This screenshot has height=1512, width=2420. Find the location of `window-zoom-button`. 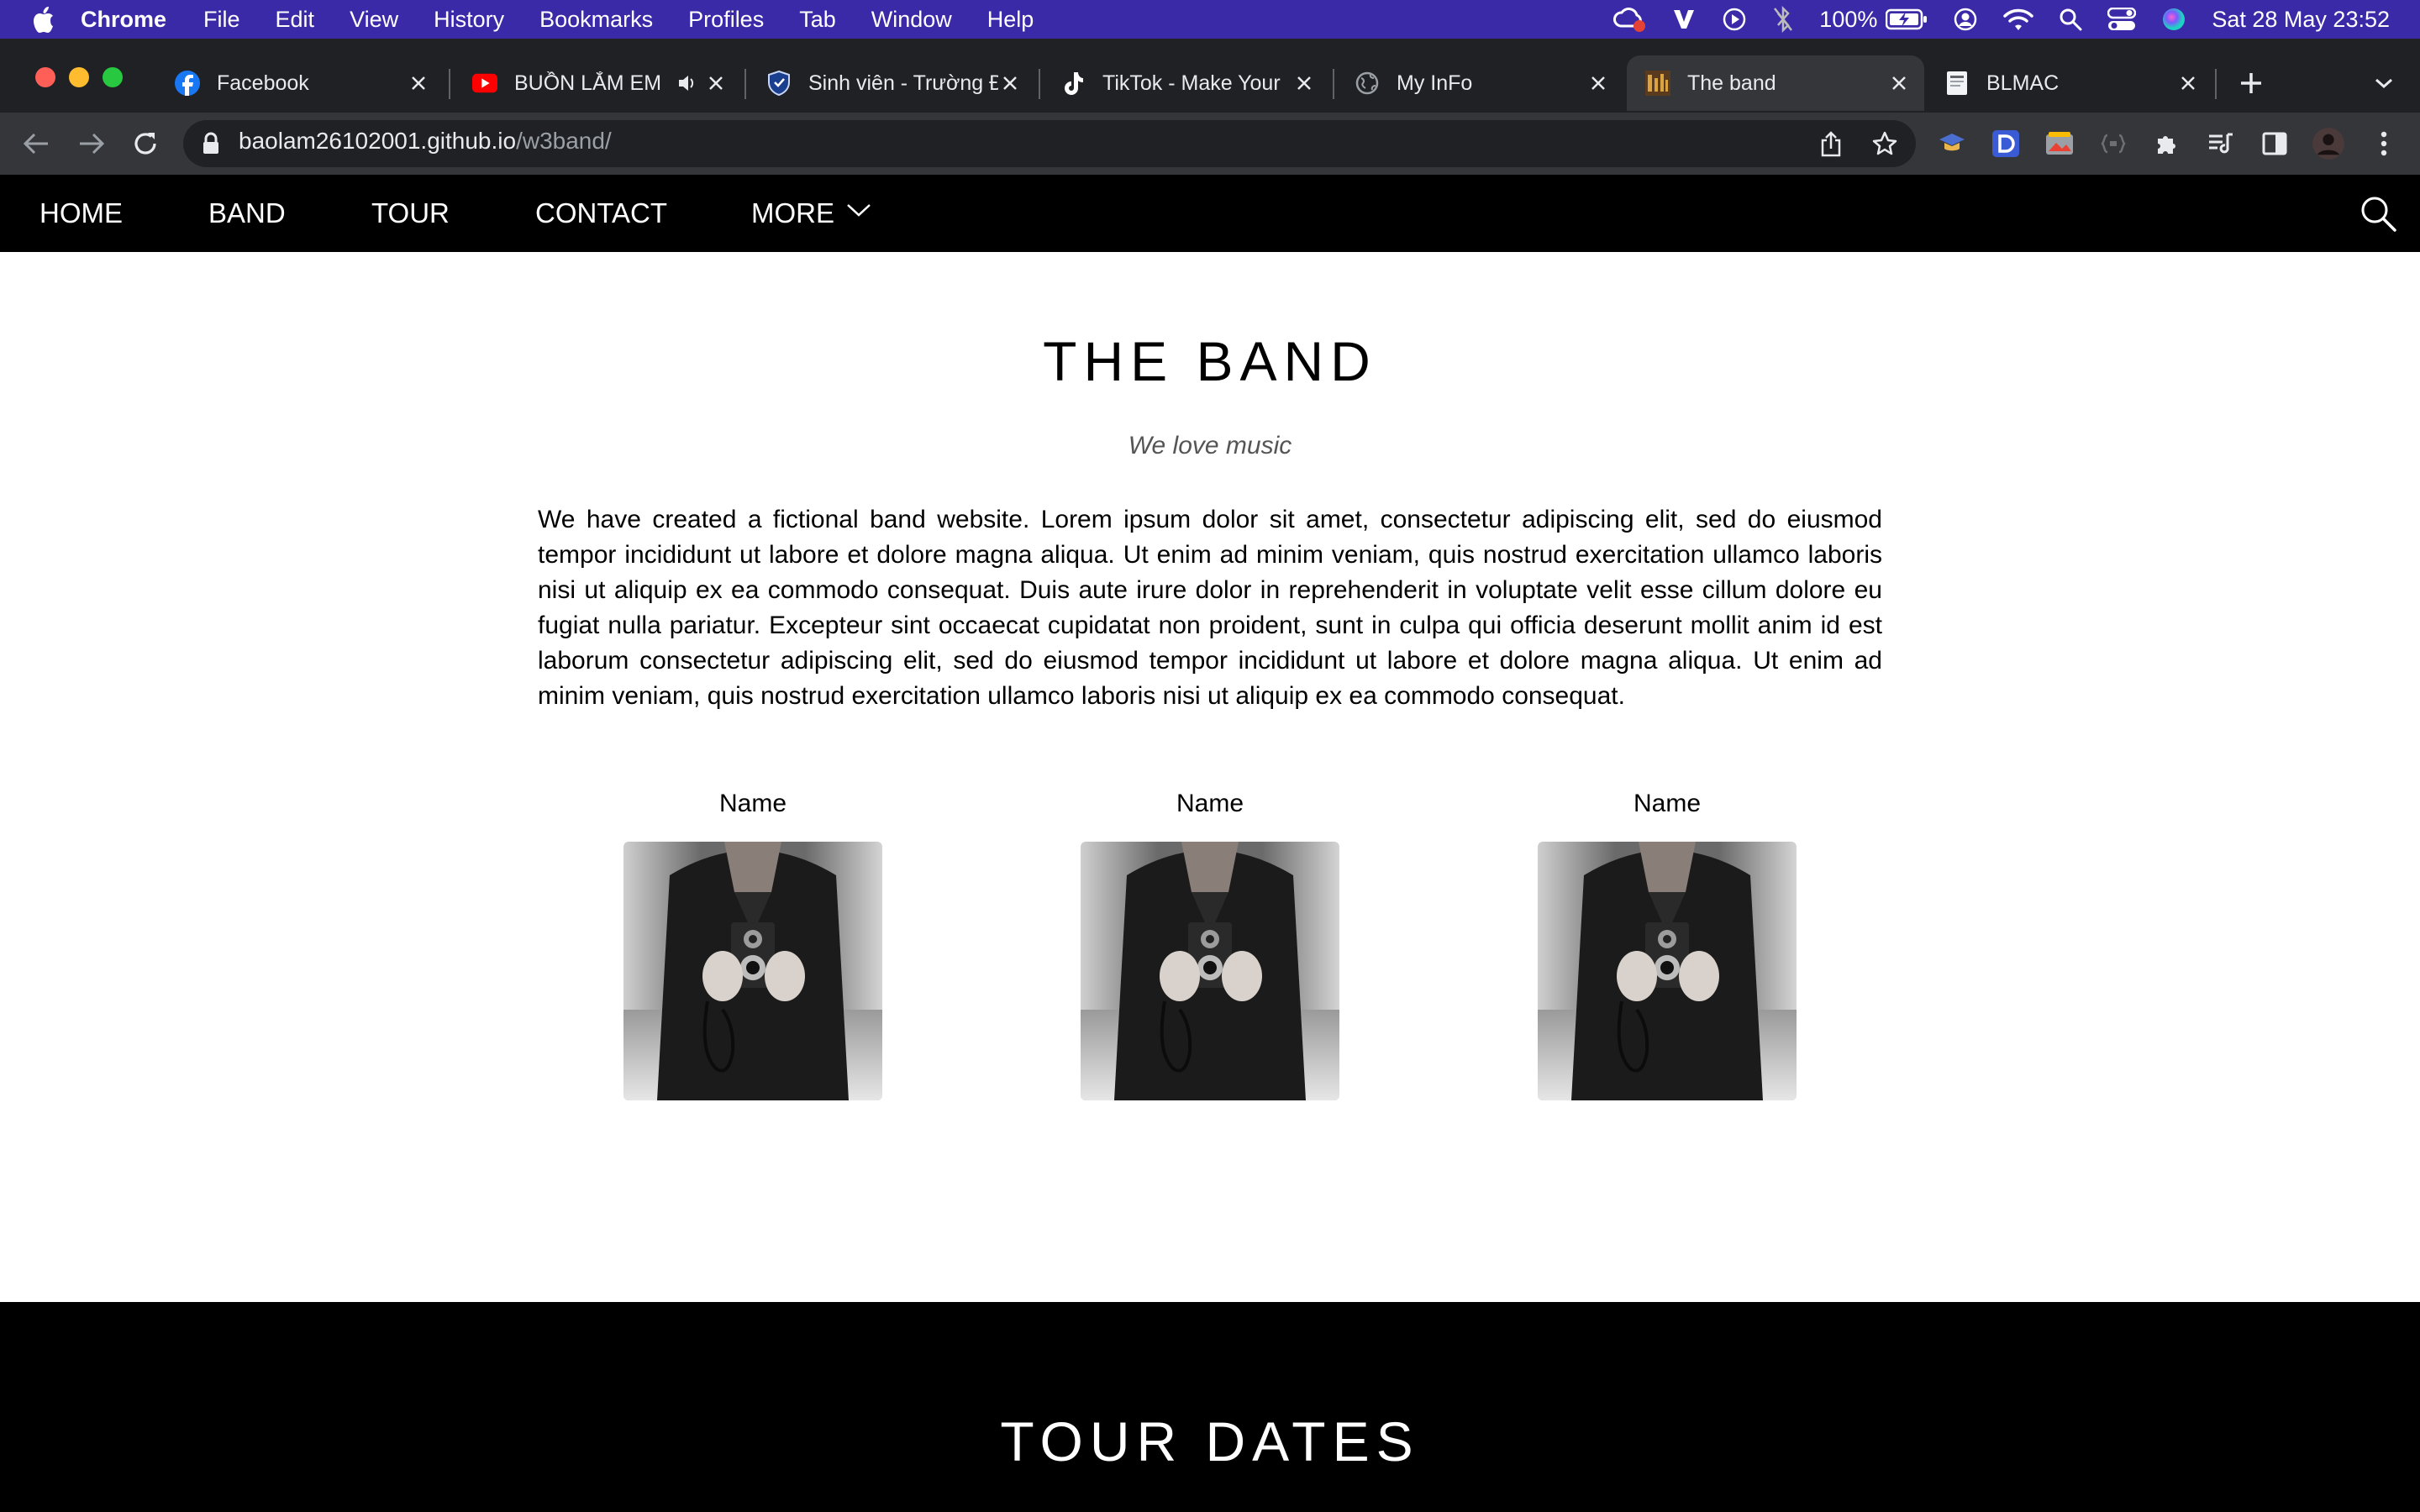

window-zoom-button is located at coordinates (113, 77).